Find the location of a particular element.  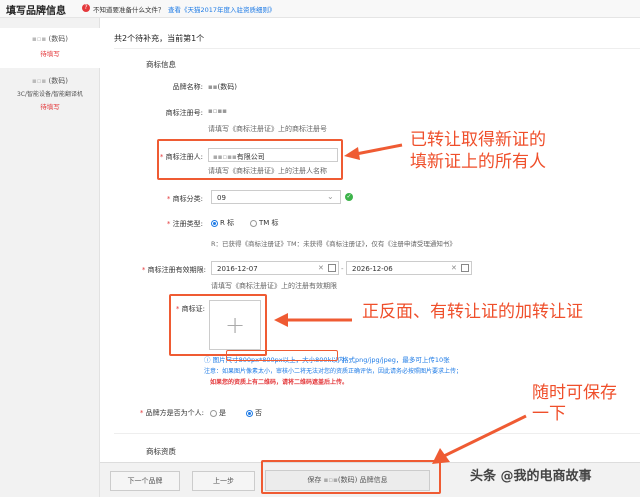

prev-step-button: 上一步 is located at coordinates (223, 481).